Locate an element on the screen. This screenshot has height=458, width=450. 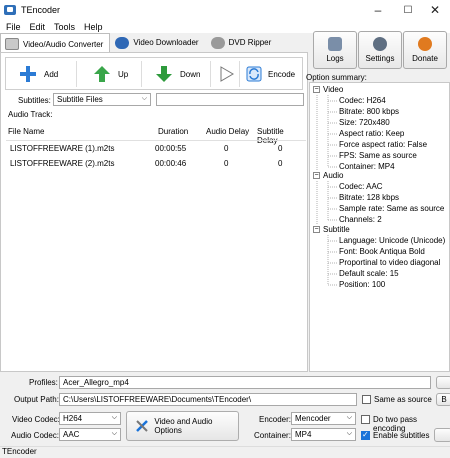
table-row: LISTOFFREEWARE (1).m2ts 00:00:55 0 0 is located at coordinates (156, 150).